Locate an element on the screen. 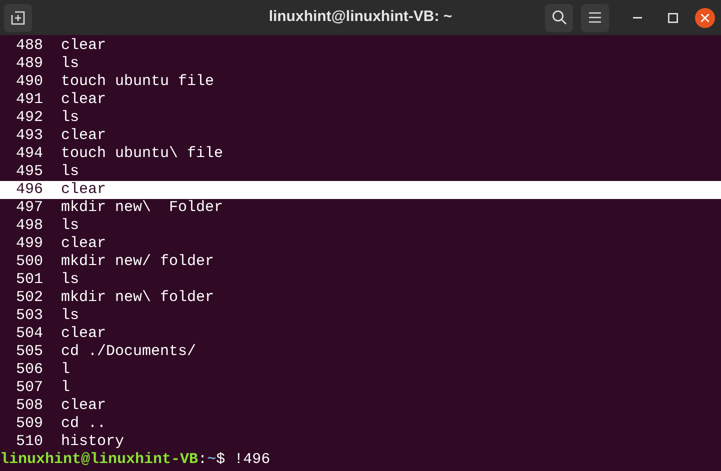 This screenshot has width=721, height=471. line-number: 494 is located at coordinates (29, 154).